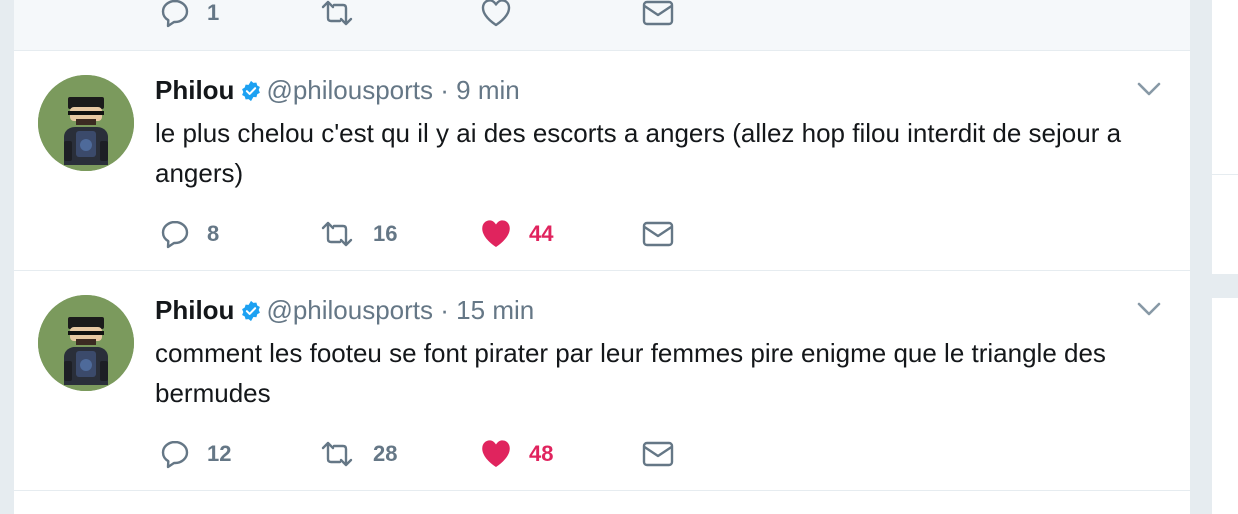 The height and width of the screenshot is (514, 1238). I want to click on like-button: 48, so click(516, 454).